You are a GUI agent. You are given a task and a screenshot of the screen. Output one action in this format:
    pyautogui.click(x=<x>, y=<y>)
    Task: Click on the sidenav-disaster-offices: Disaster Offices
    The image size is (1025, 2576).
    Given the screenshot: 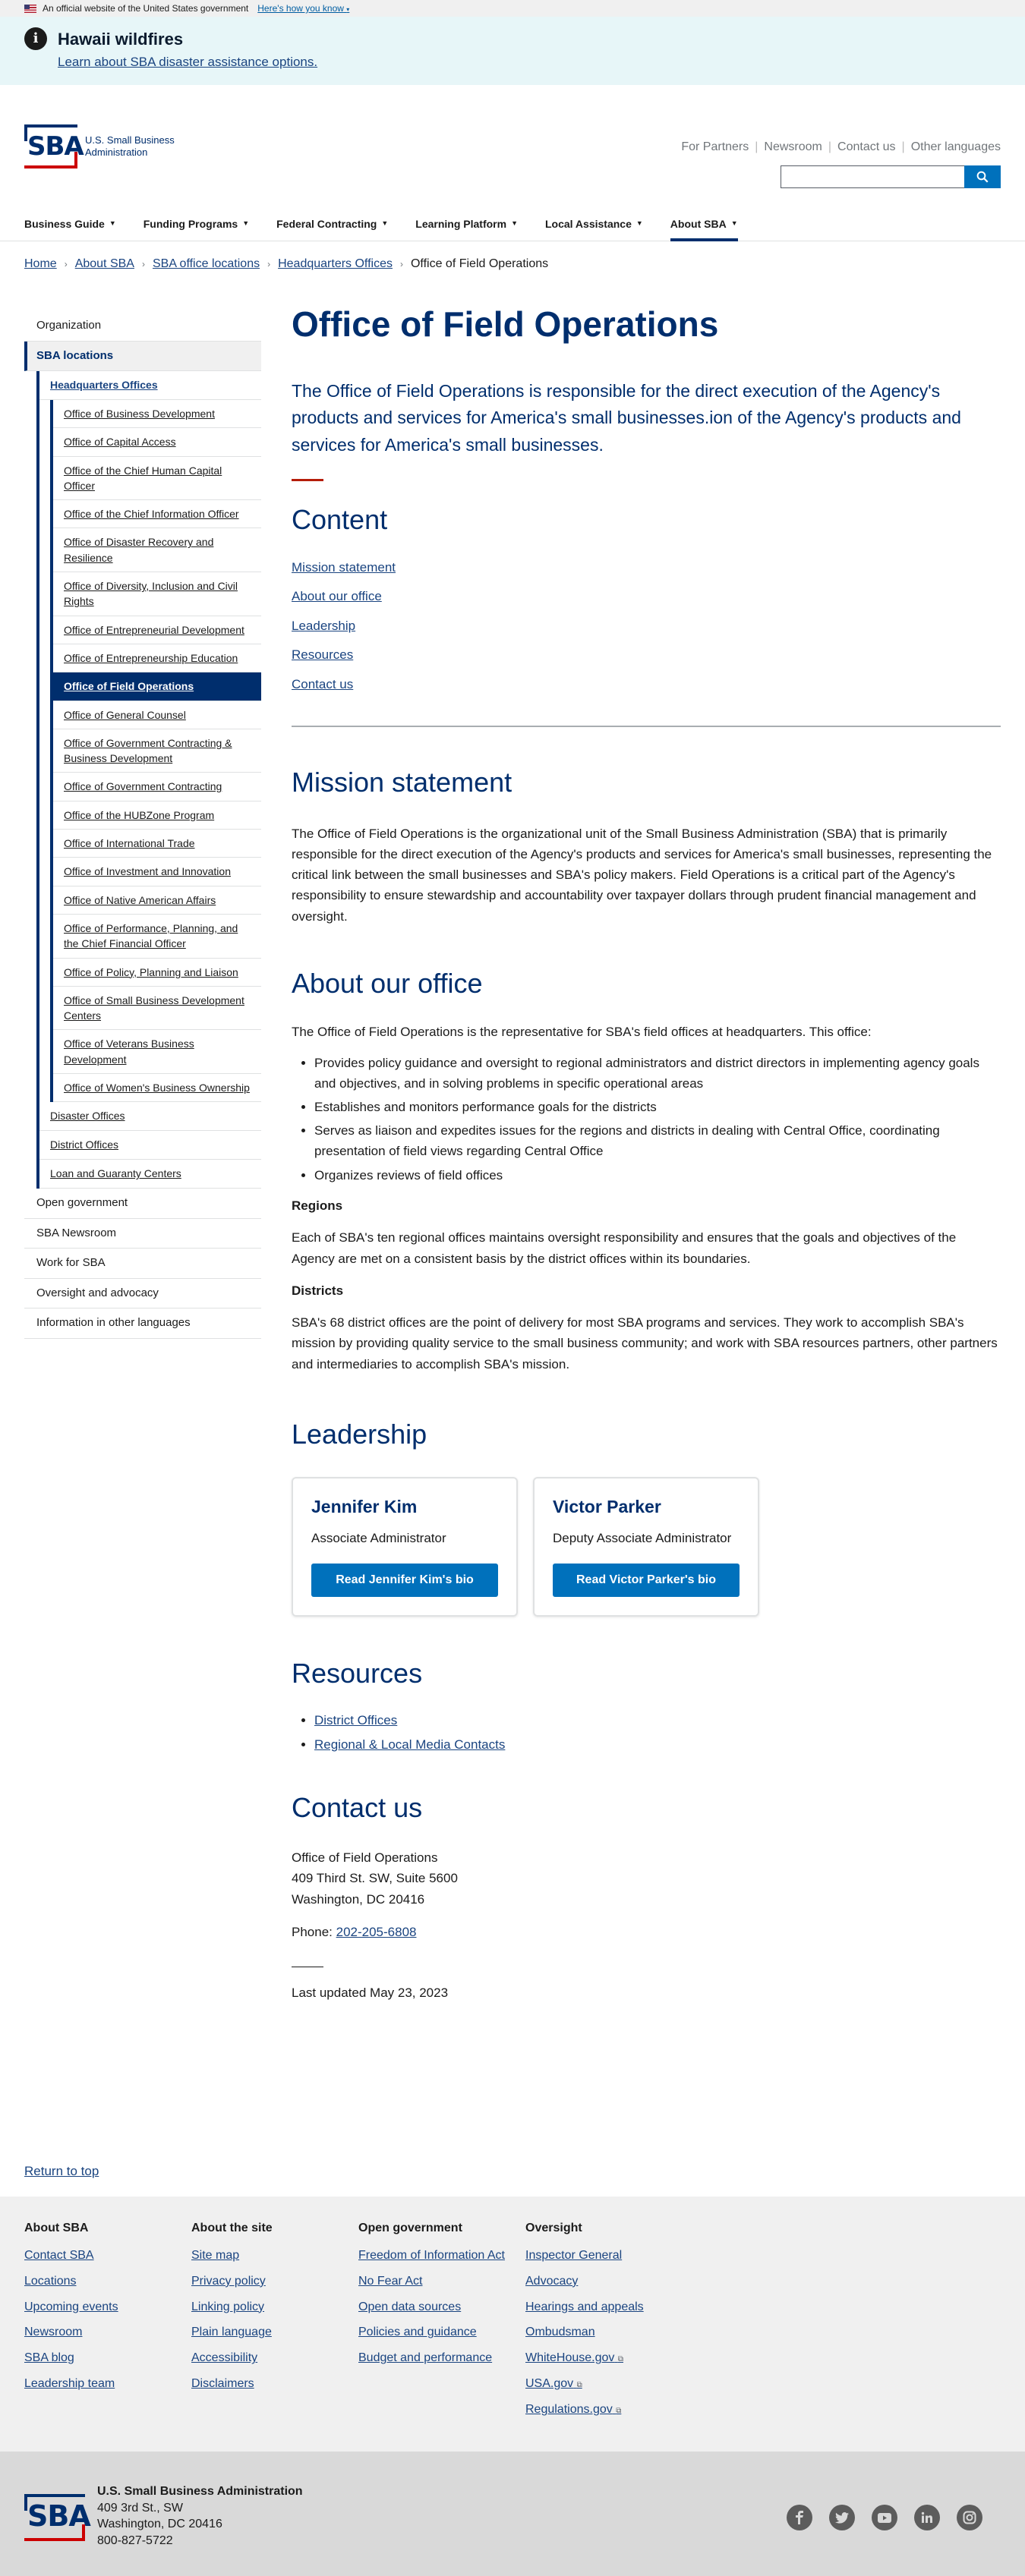 What is the action you would take?
    pyautogui.click(x=150, y=1117)
    